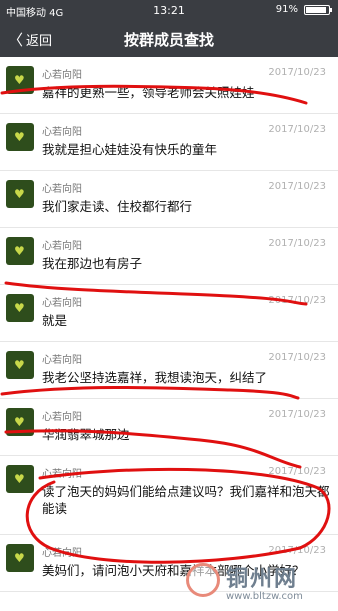 This screenshot has width=338, height=611. I want to click on back-label: 返回, so click(39, 41).